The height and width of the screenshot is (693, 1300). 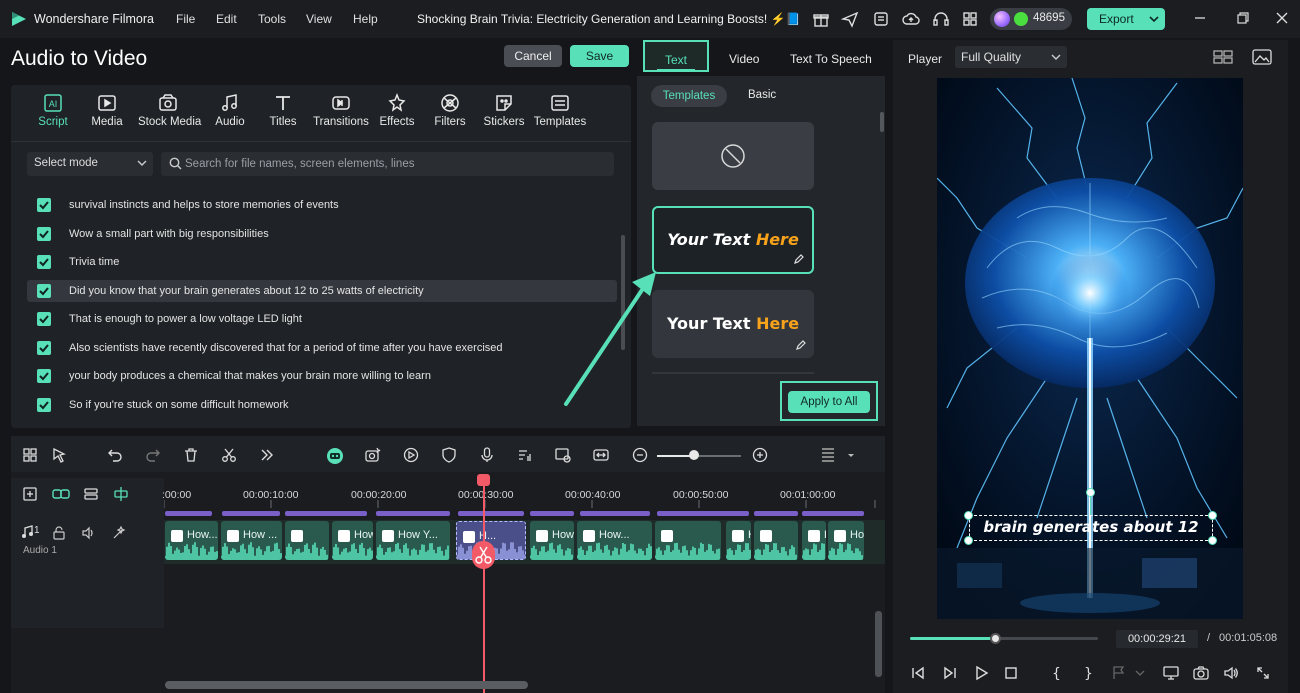 I want to click on menu-view: View, so click(x=319, y=19).